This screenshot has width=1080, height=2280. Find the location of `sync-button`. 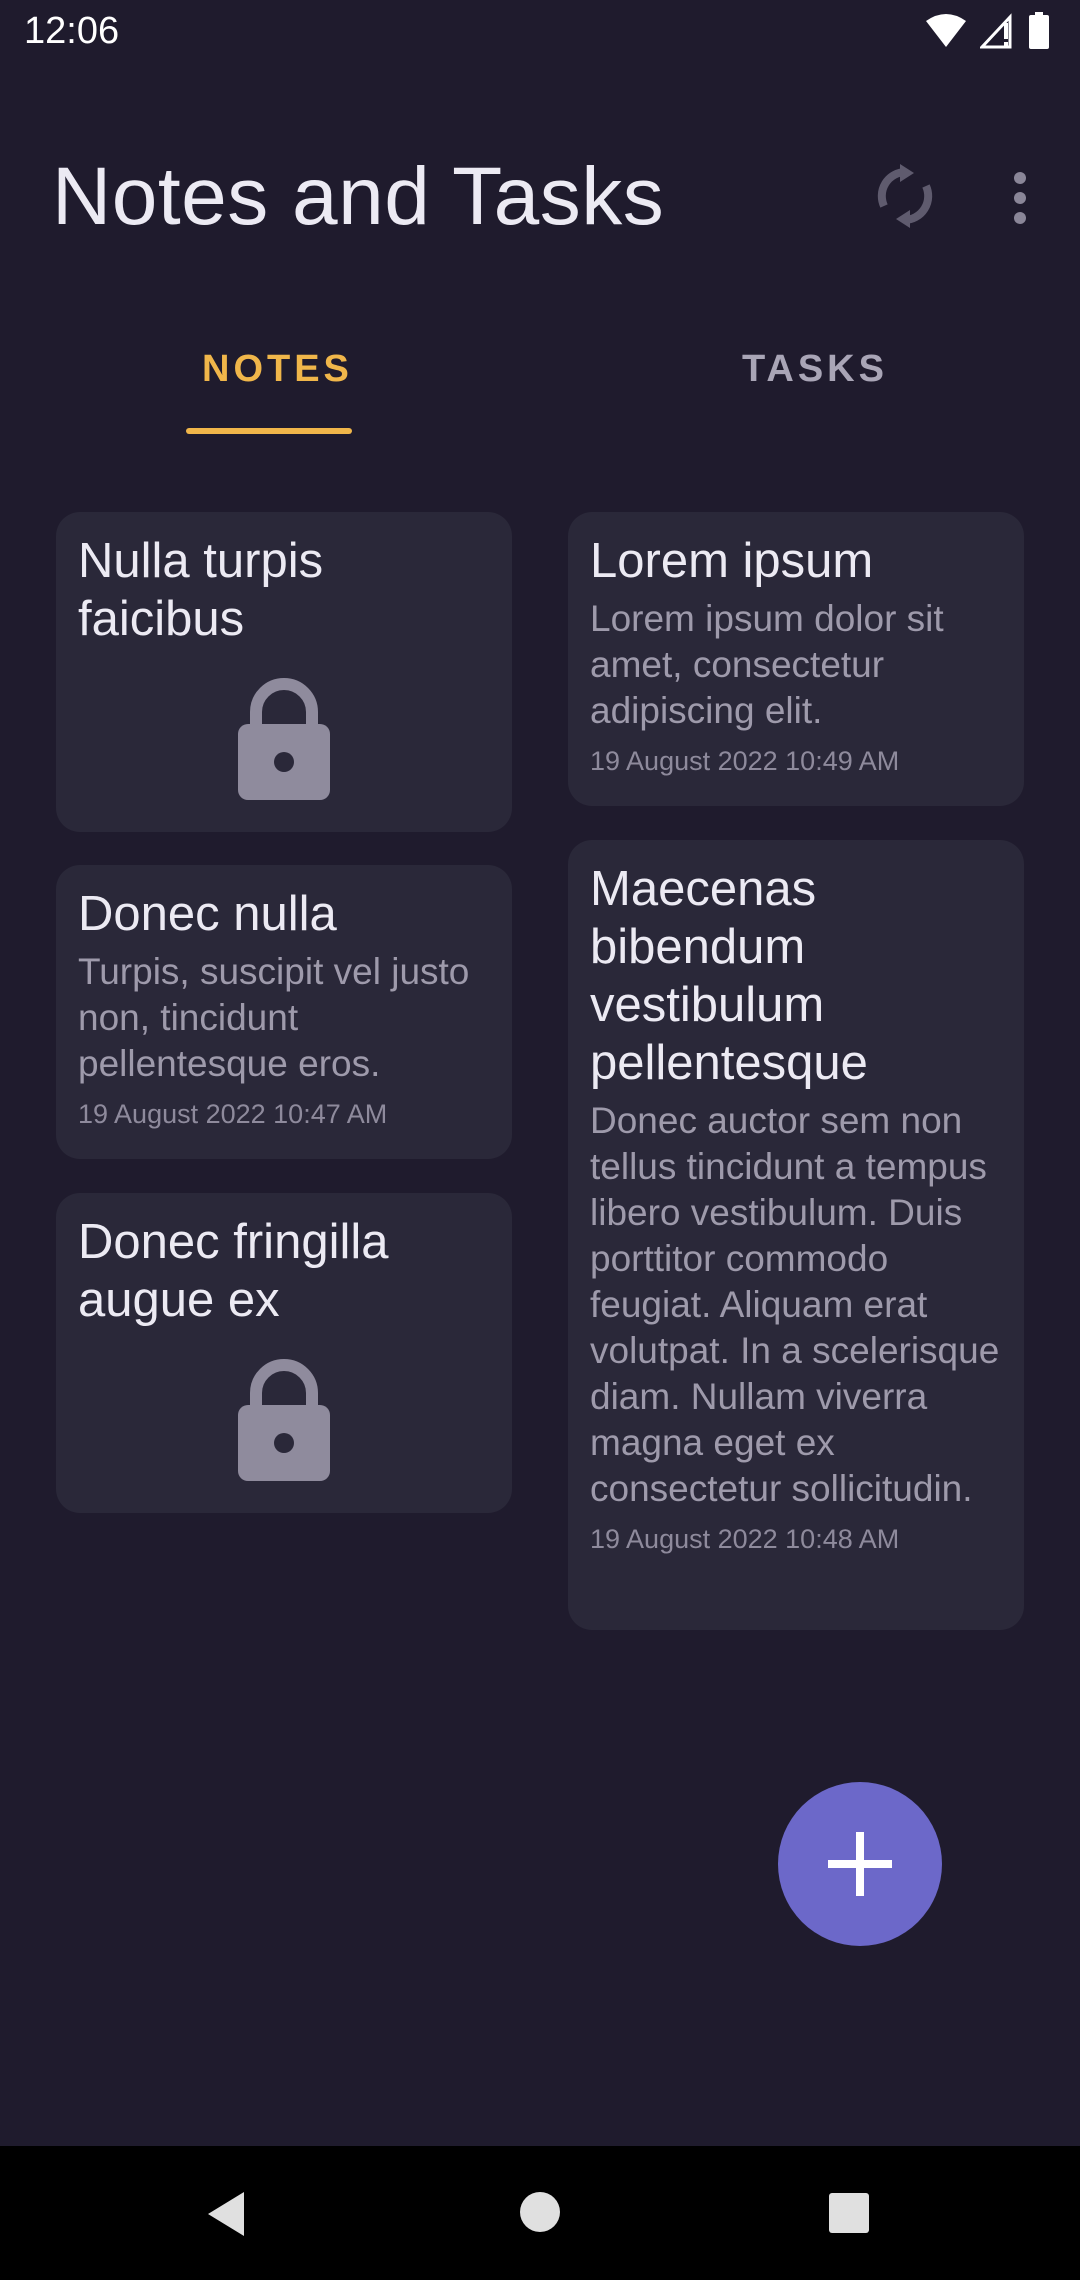

sync-button is located at coordinates (905, 196).